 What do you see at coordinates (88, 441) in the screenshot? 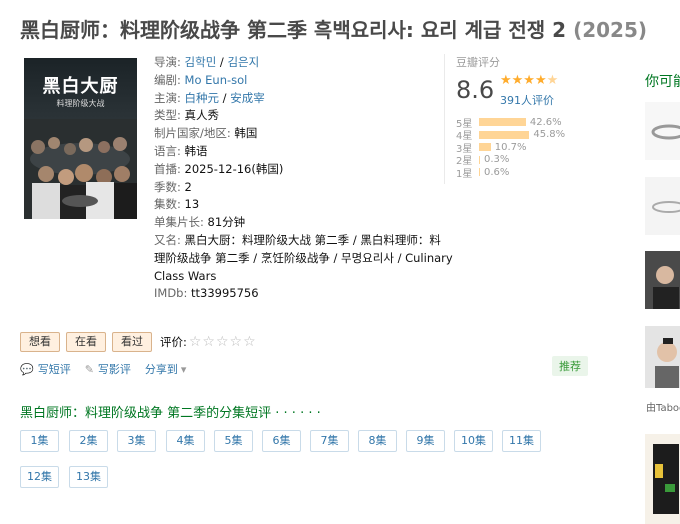
I see `episode-button-2: 2集` at bounding box center [88, 441].